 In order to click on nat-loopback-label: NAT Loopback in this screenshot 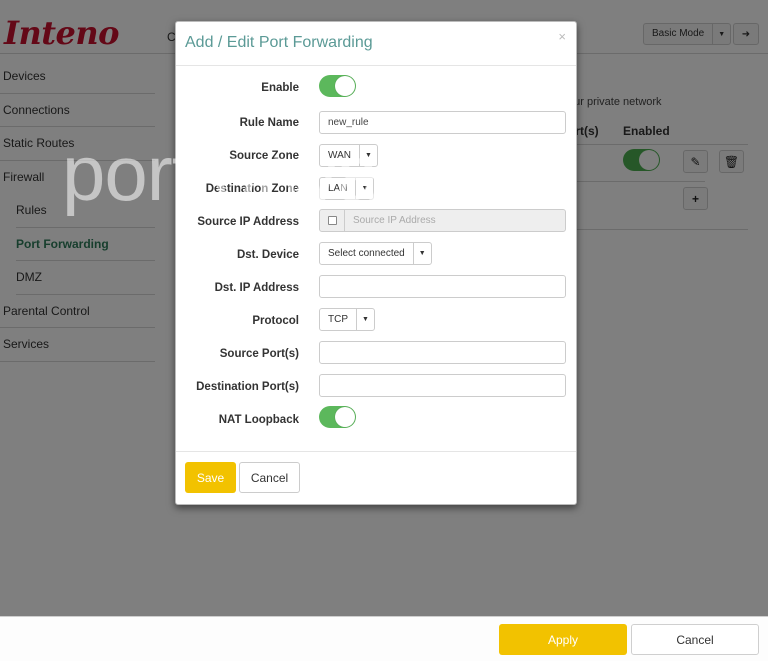, I will do `click(258, 420)`.